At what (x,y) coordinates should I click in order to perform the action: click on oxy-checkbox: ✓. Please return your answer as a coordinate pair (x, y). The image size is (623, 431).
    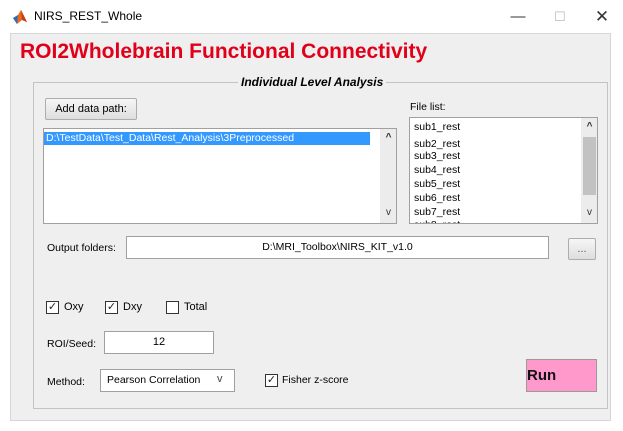
    Looking at the image, I should click on (52, 307).